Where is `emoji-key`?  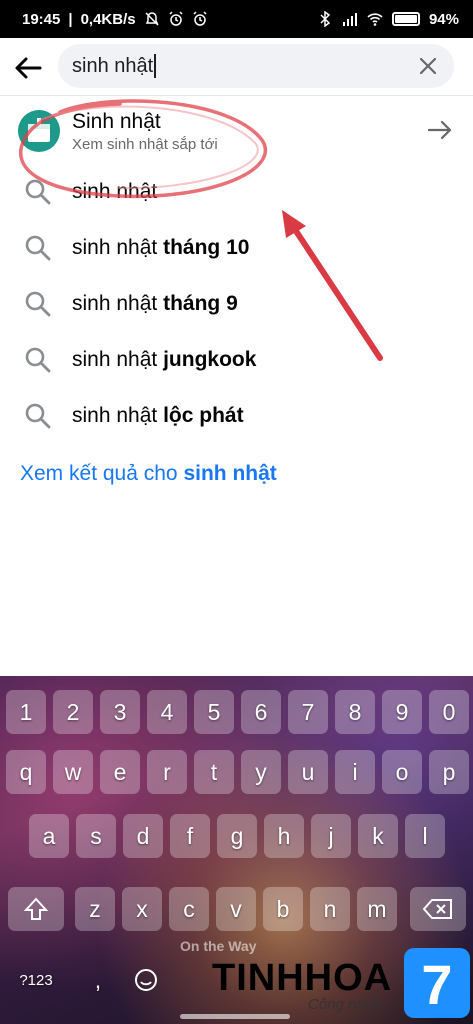
emoji-key is located at coordinates (146, 980).